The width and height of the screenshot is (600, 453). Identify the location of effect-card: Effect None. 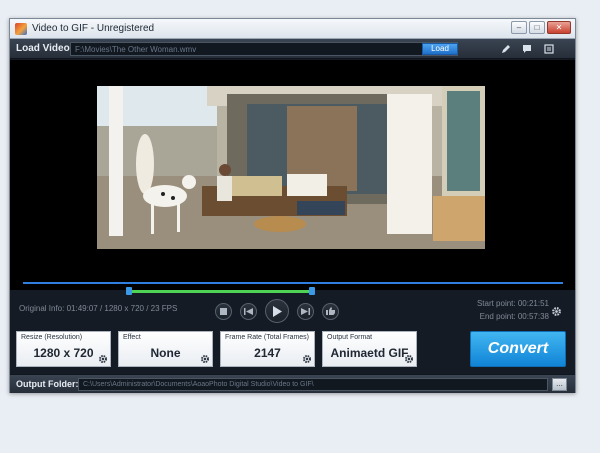
(165, 349).